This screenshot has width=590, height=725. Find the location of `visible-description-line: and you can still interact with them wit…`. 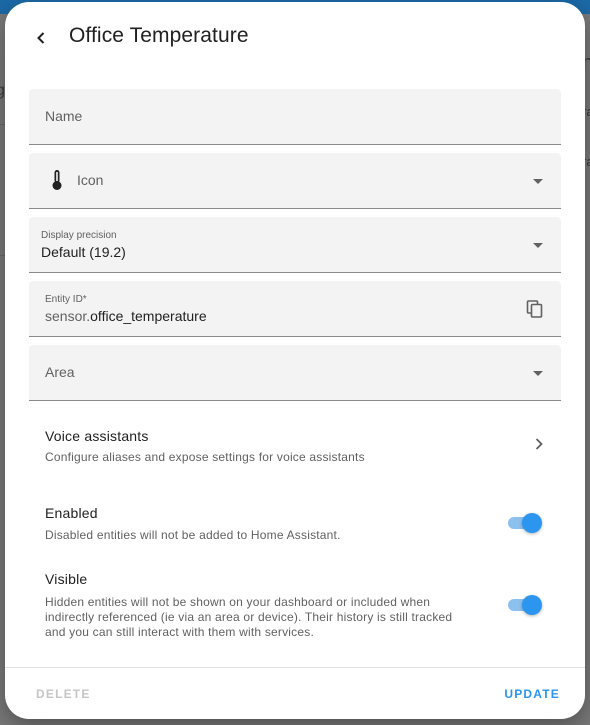

visible-description-line: and you can still interact with them wit… is located at coordinates (179, 632).